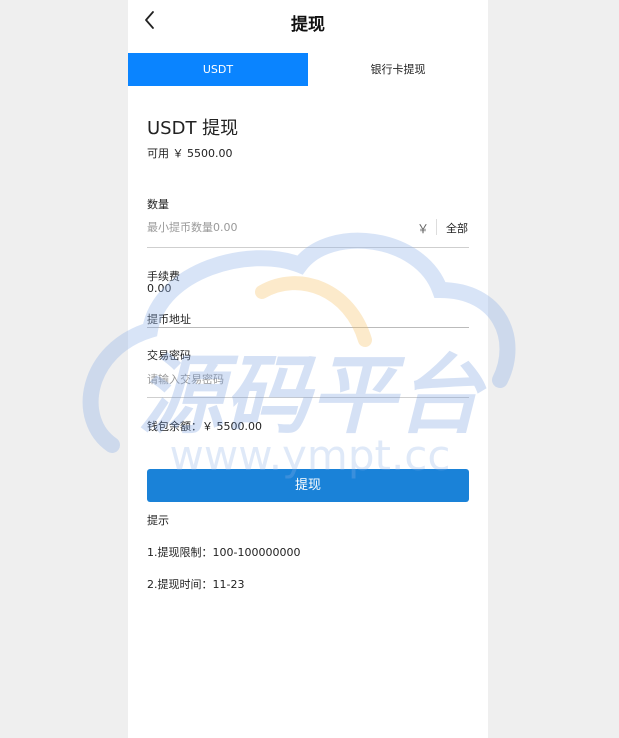  I want to click on withdraw-all-button: 全部, so click(457, 228).